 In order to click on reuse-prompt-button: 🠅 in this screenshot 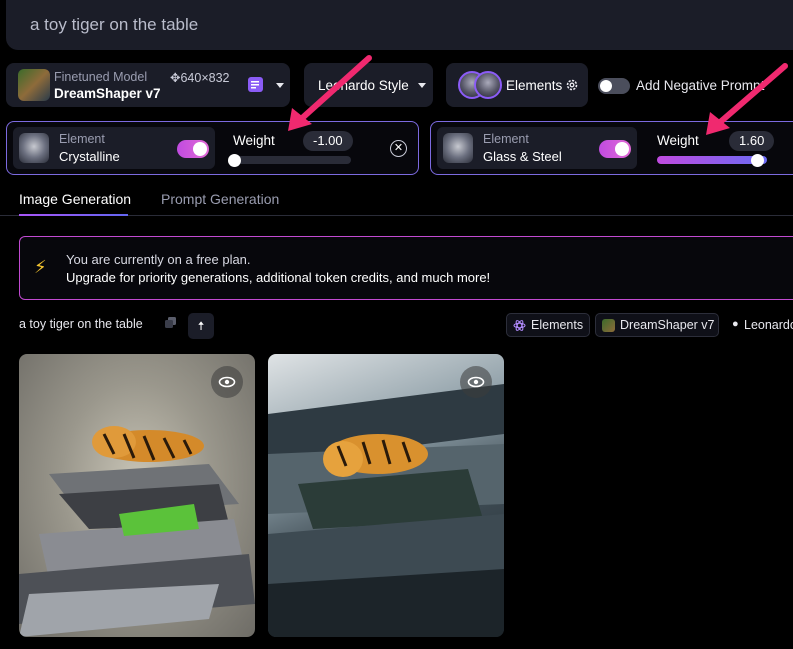, I will do `click(201, 326)`.